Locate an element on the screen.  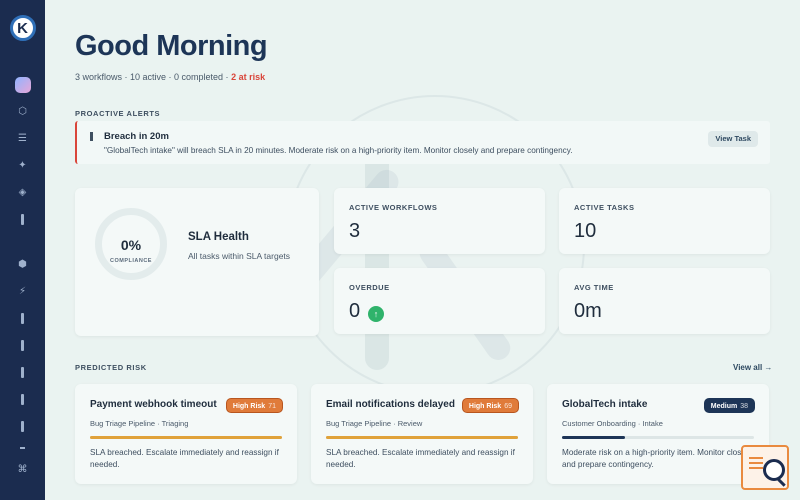
risk-score: 38 is located at coordinates (744, 406).